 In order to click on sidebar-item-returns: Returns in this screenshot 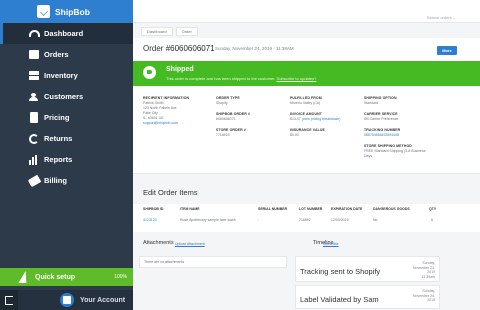, I will do `click(66, 138)`.